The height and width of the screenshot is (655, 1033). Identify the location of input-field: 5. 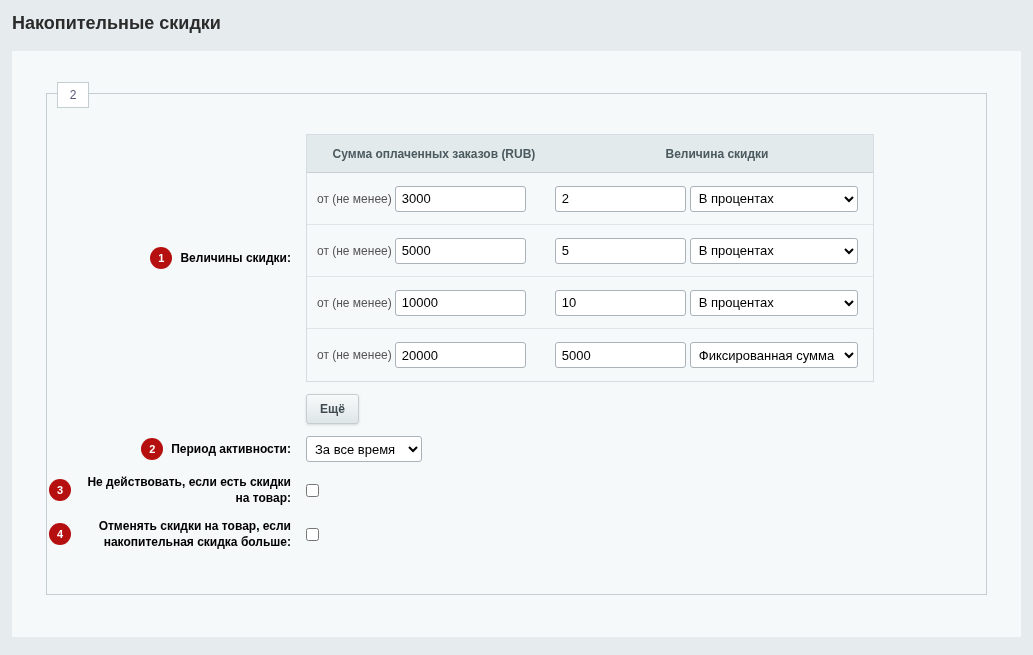
(620, 250).